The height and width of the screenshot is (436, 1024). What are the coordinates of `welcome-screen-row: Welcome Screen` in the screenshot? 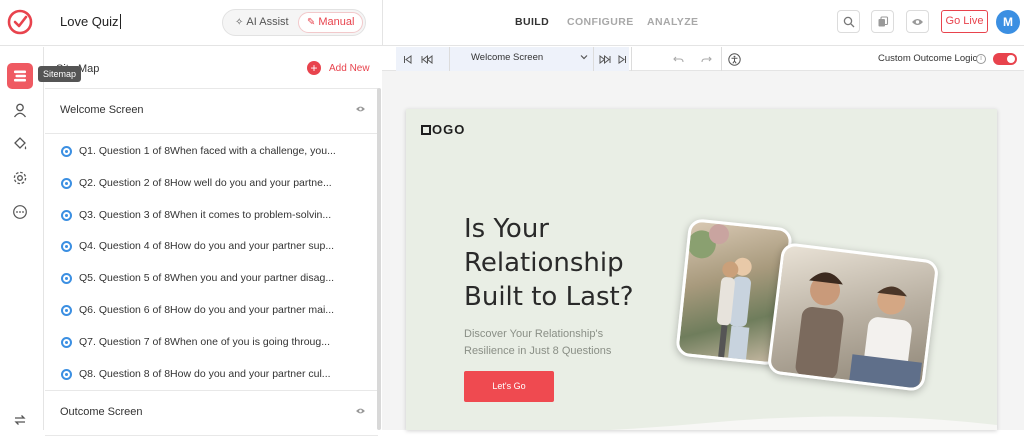 It's located at (211, 111).